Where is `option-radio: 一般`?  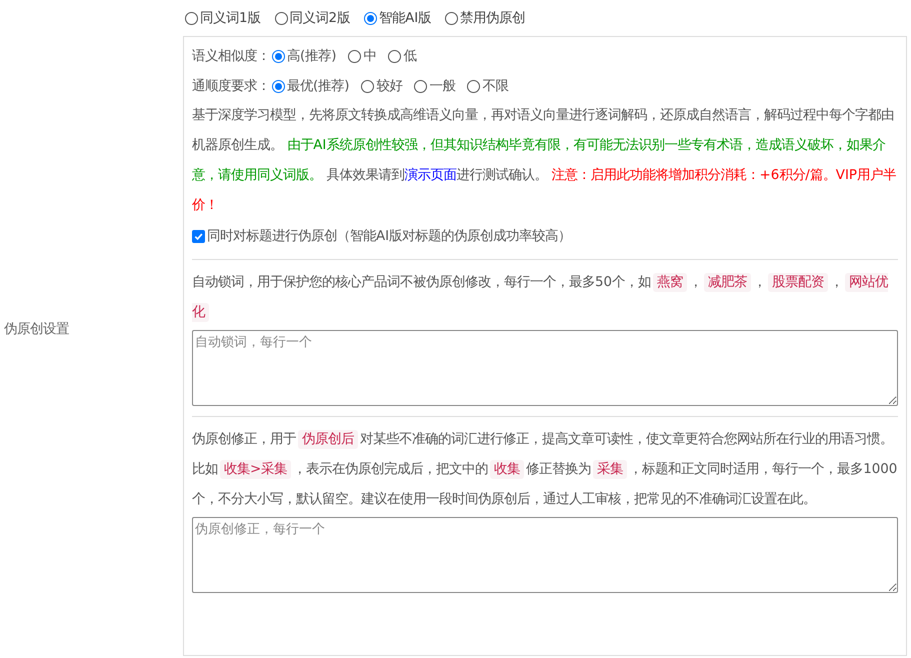
option-radio: 一般 is located at coordinates (435, 86).